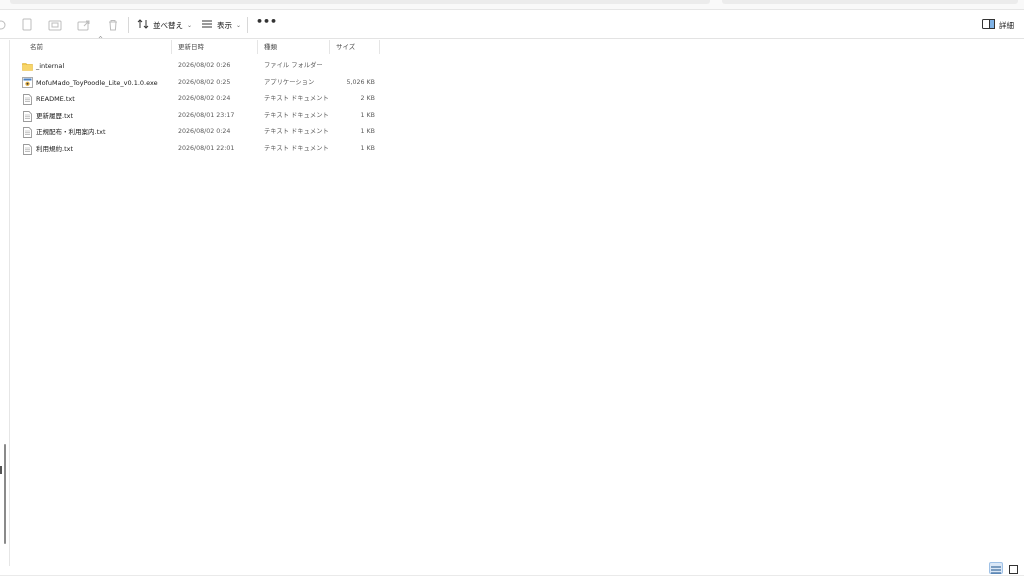 Image resolution: width=1024 pixels, height=576 pixels. I want to click on file-name-cell: 正規配布・利用案内.txt, so click(64, 132).